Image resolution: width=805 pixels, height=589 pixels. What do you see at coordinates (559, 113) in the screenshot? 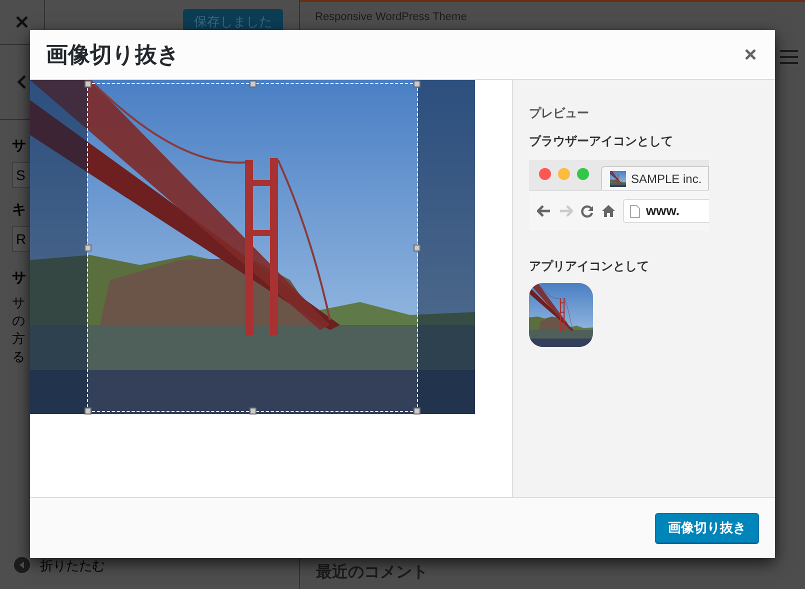
I see `preview-heading: プレビュー` at bounding box center [559, 113].